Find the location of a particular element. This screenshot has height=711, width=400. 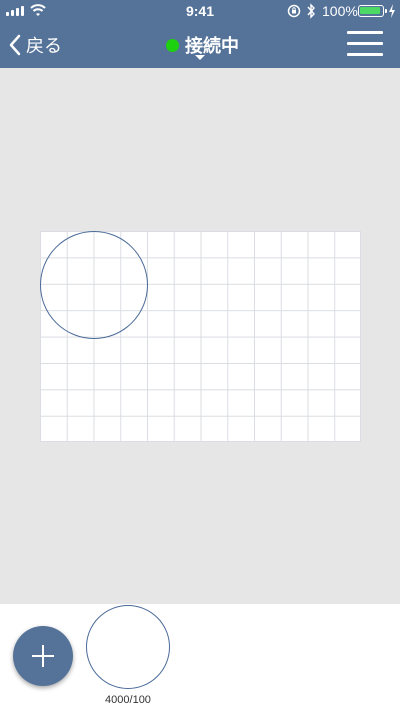

battery-percent: 100% is located at coordinates (340, 11).